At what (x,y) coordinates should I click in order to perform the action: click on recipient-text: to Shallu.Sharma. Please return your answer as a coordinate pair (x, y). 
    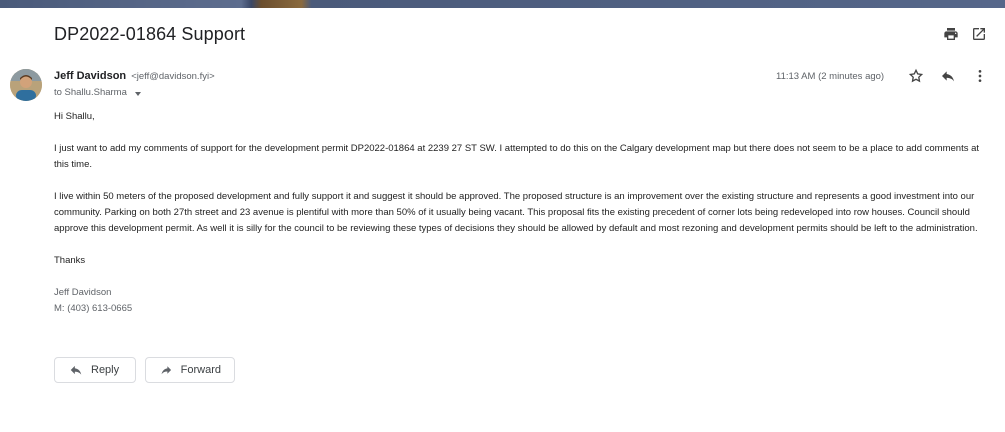
    Looking at the image, I should click on (90, 92).